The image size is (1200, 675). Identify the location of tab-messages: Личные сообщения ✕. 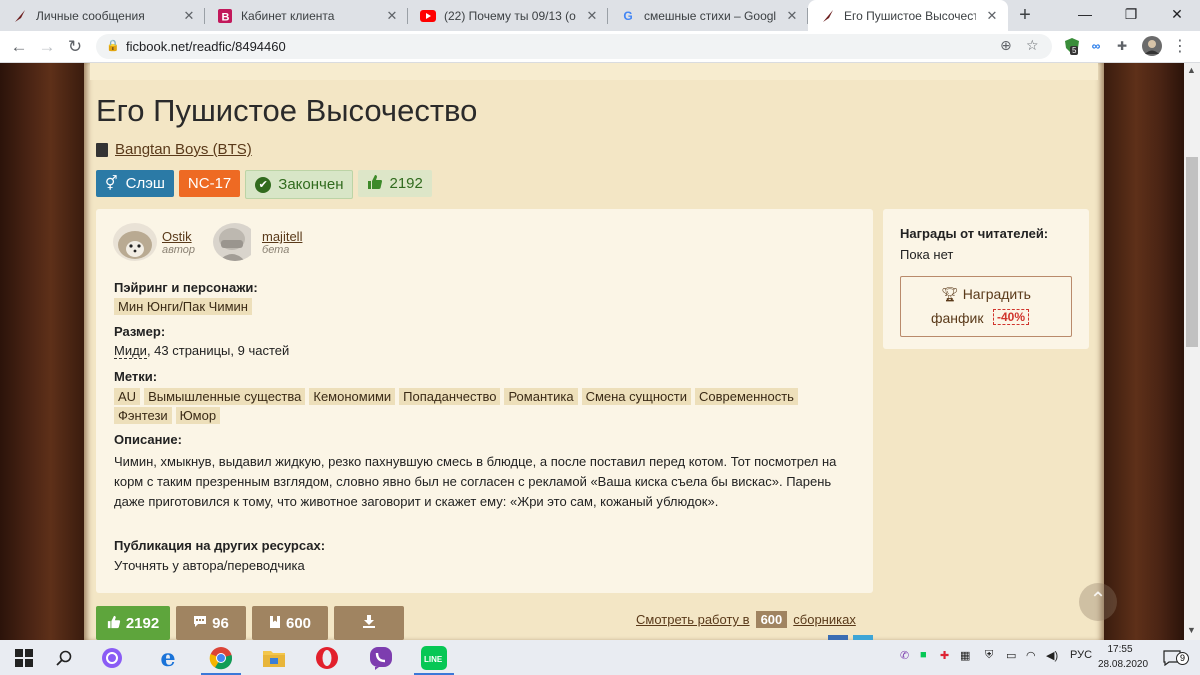
(102, 15).